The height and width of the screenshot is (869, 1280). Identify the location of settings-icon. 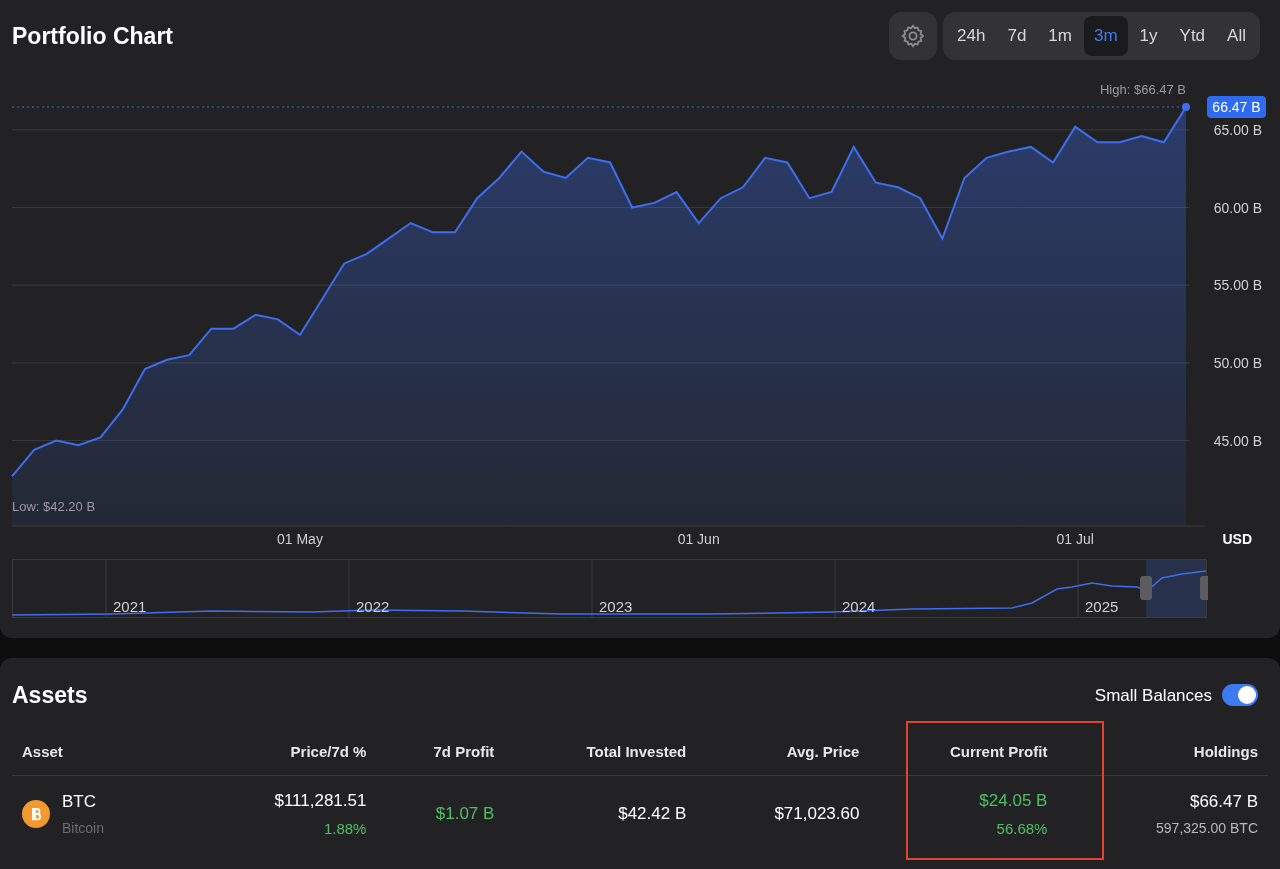
(913, 36).